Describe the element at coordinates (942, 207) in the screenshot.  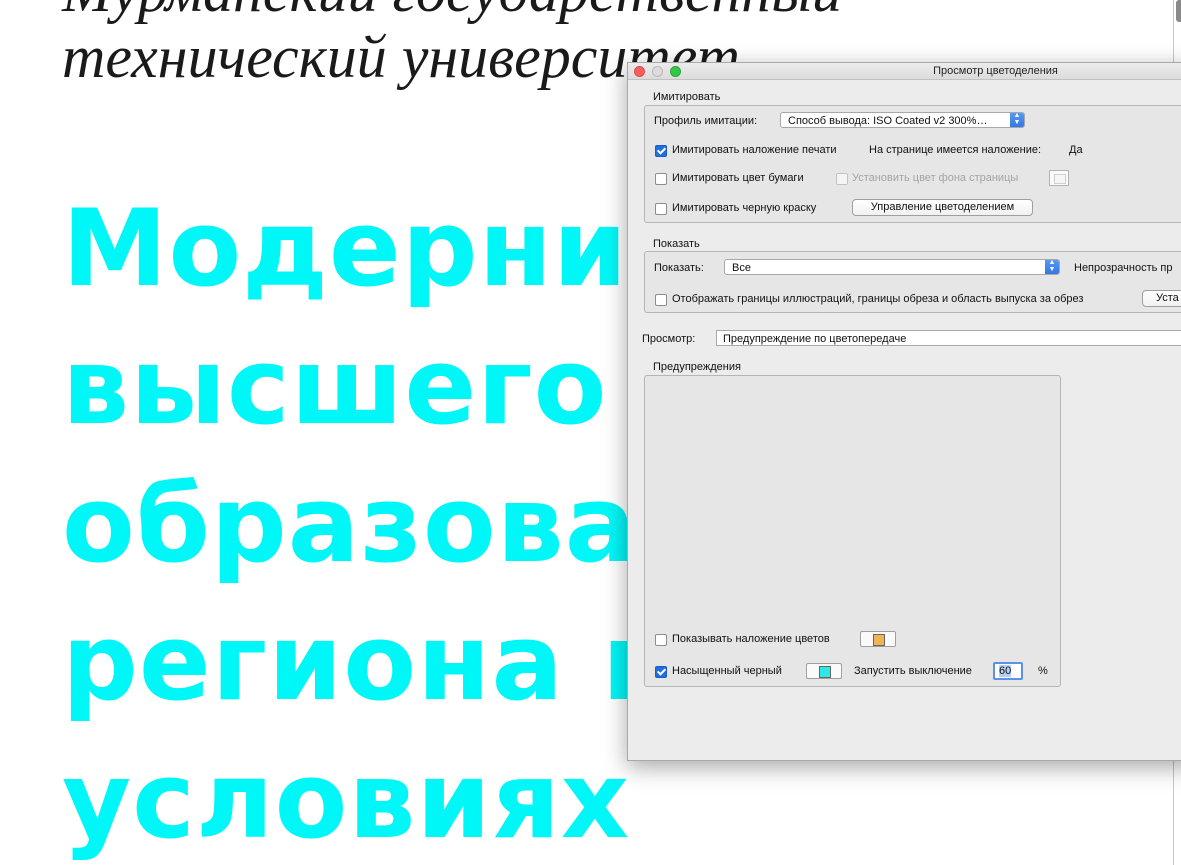
I see `manage-separations-button: Управление цветоделением` at that location.